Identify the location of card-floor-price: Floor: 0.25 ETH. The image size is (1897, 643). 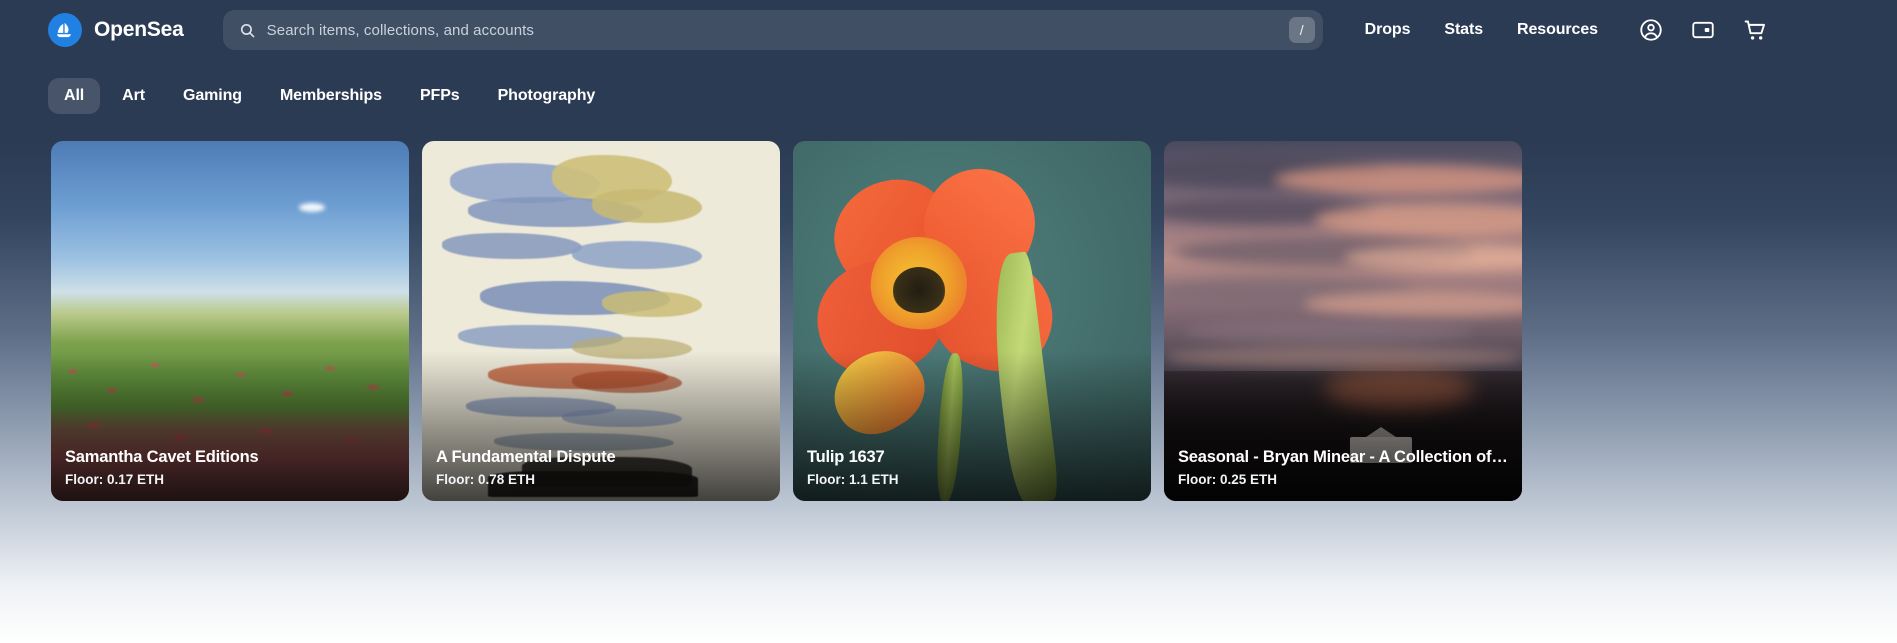
(1228, 479).